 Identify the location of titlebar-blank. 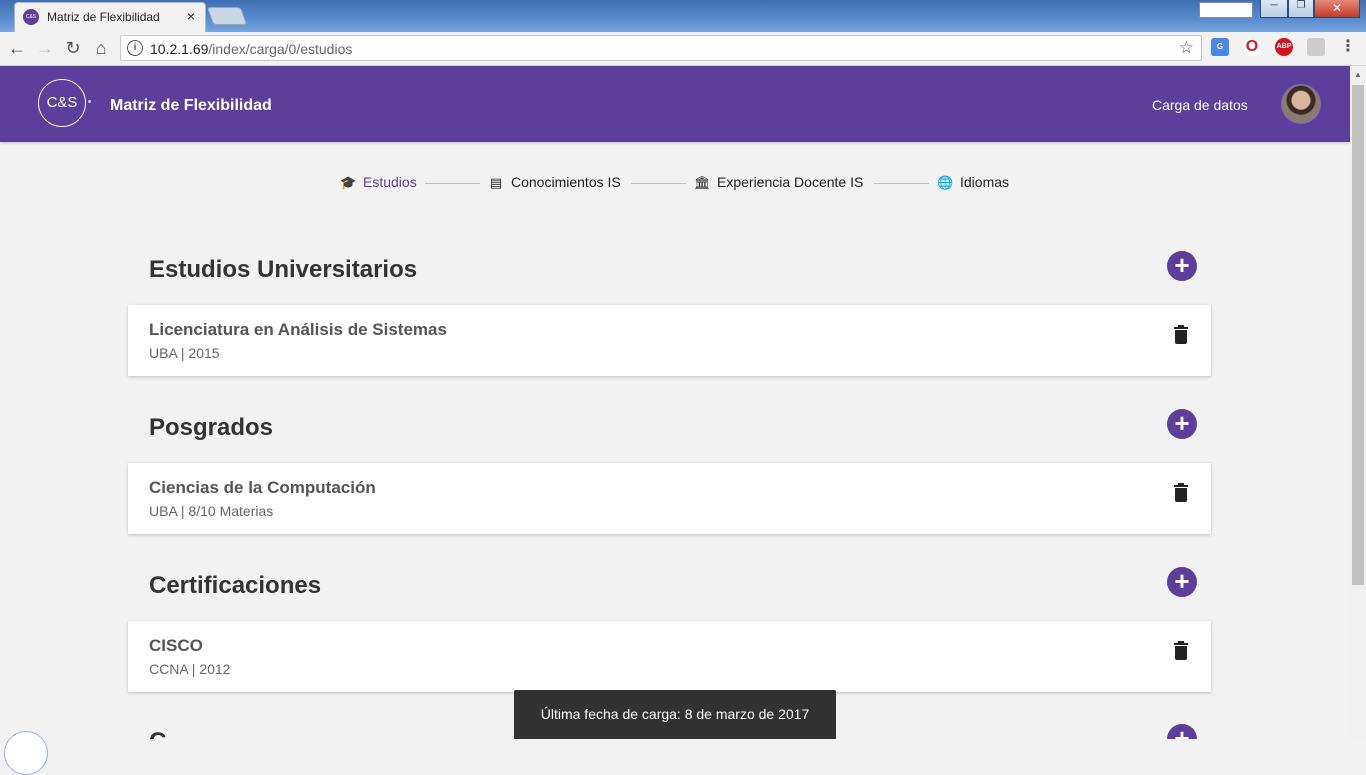
(1226, 10).